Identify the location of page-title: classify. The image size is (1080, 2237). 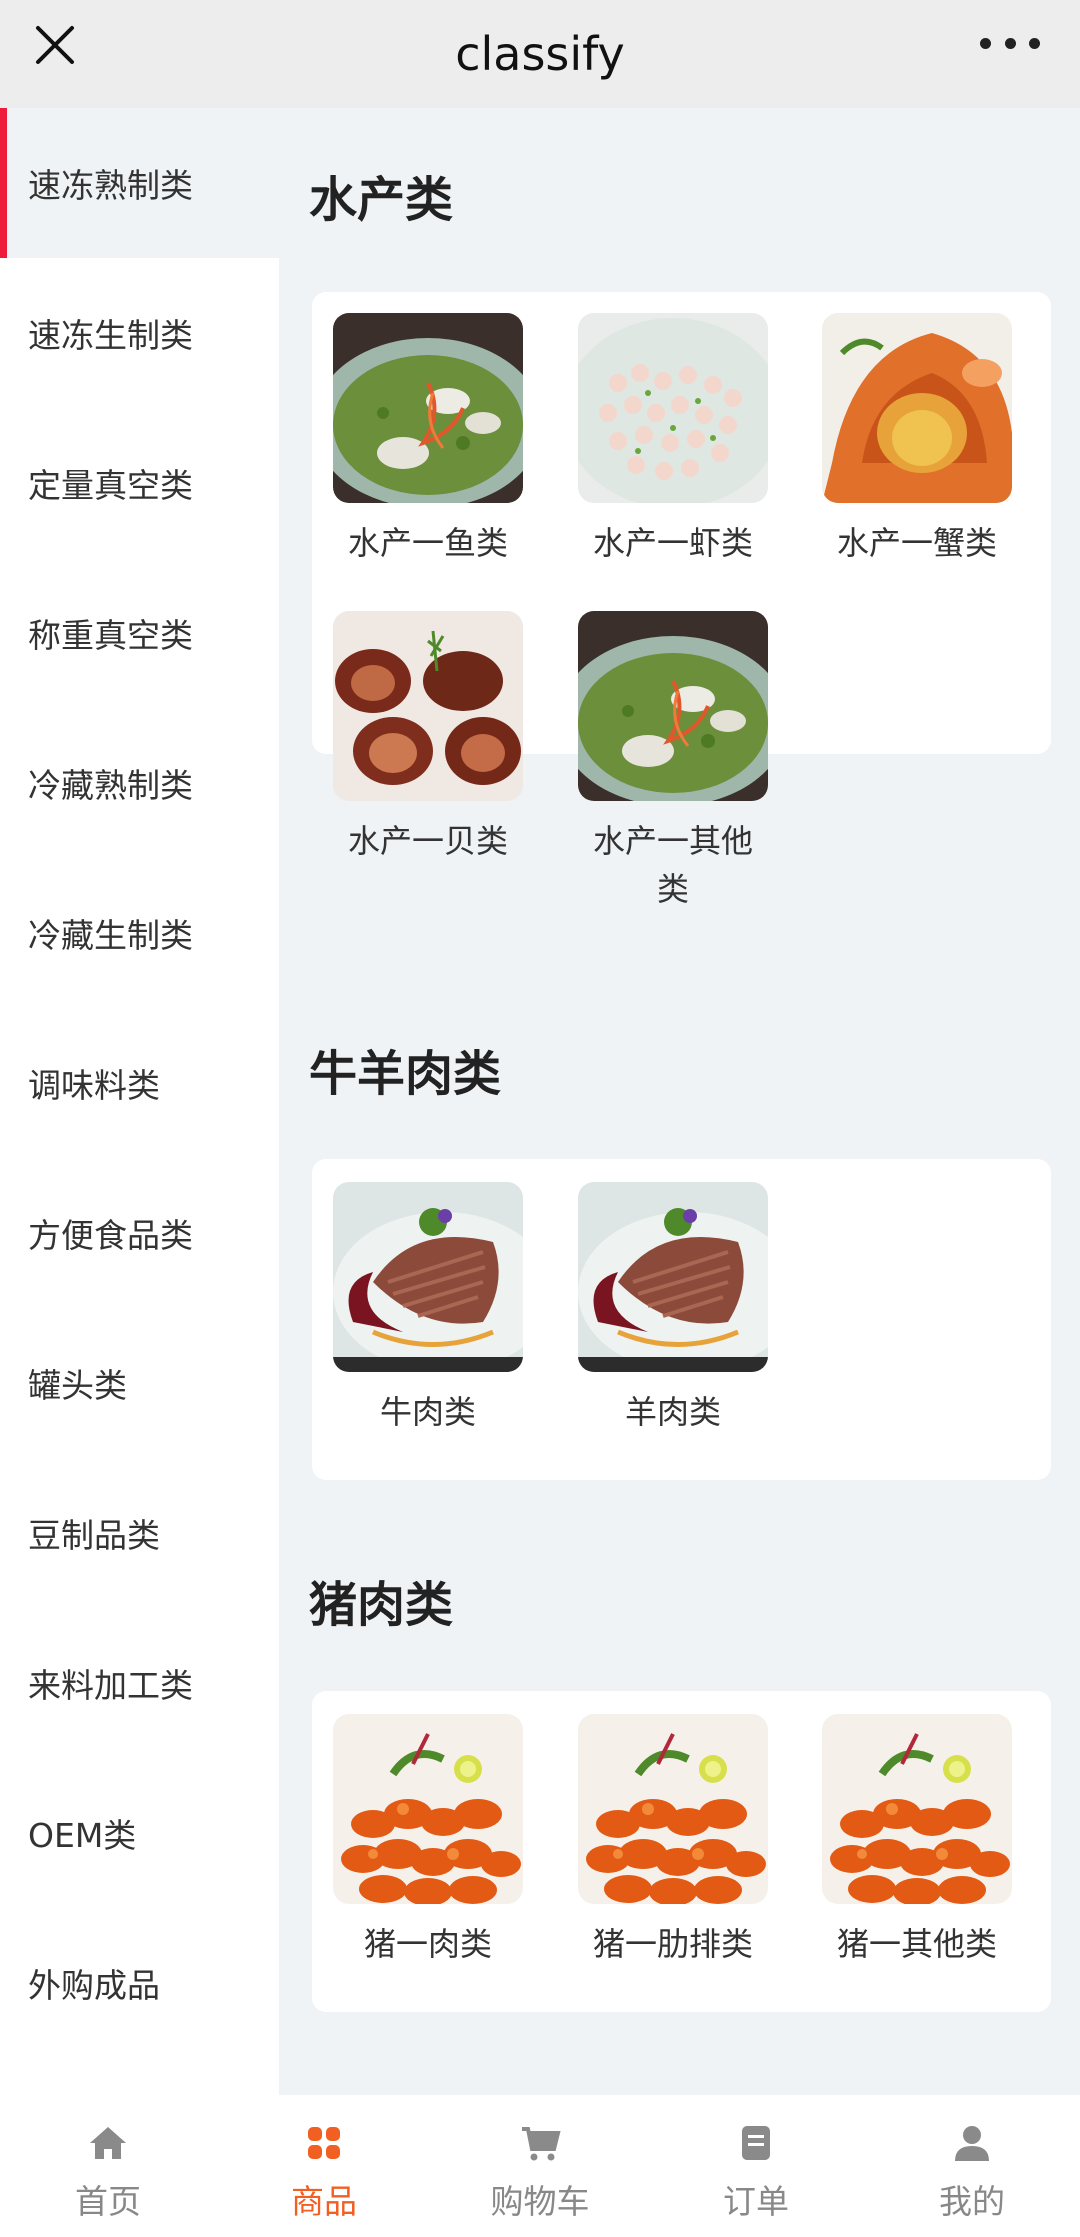
(540, 54).